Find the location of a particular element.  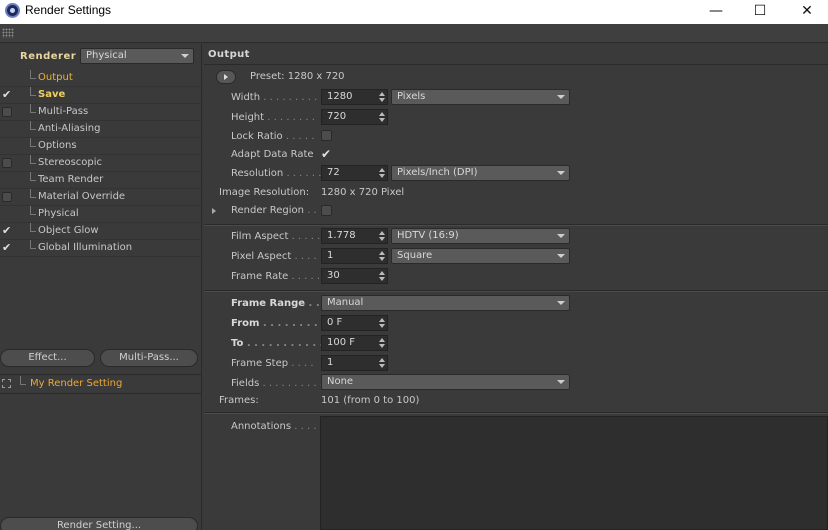

tree-item-label: Material Override is located at coordinates (82, 196).